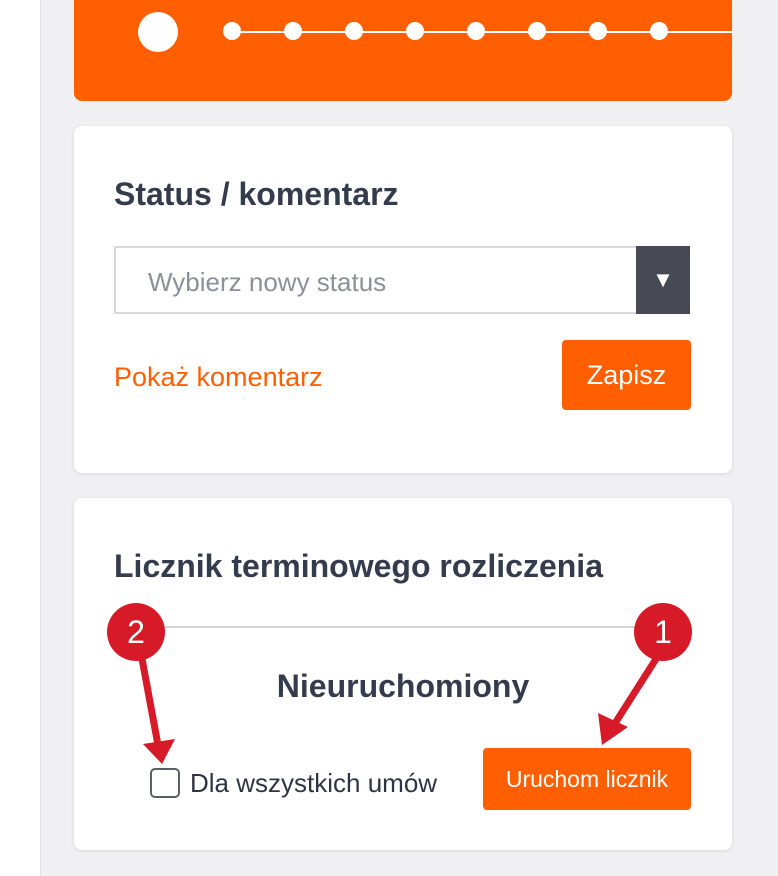 This screenshot has height=876, width=778. Describe the element at coordinates (401, 704) in the screenshot. I see `annotation-arrows` at that location.